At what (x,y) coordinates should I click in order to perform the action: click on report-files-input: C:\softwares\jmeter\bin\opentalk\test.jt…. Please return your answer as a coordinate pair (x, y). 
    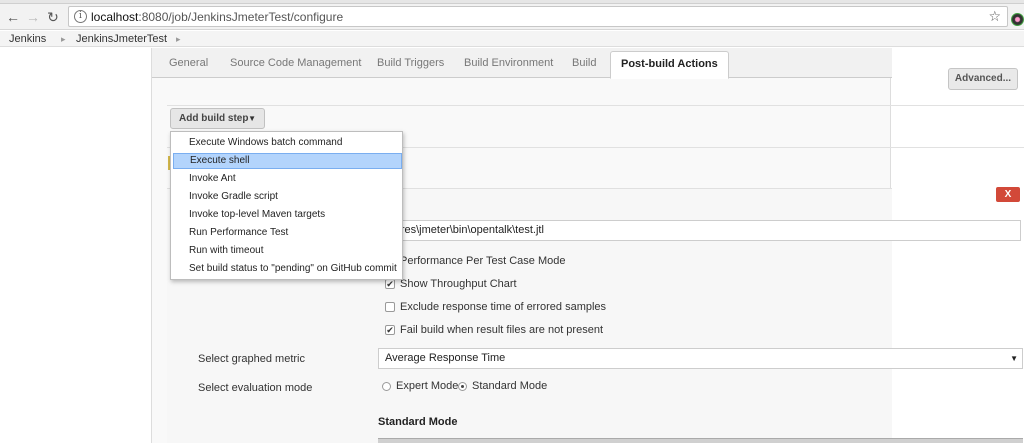
    Looking at the image, I should click on (699, 230).